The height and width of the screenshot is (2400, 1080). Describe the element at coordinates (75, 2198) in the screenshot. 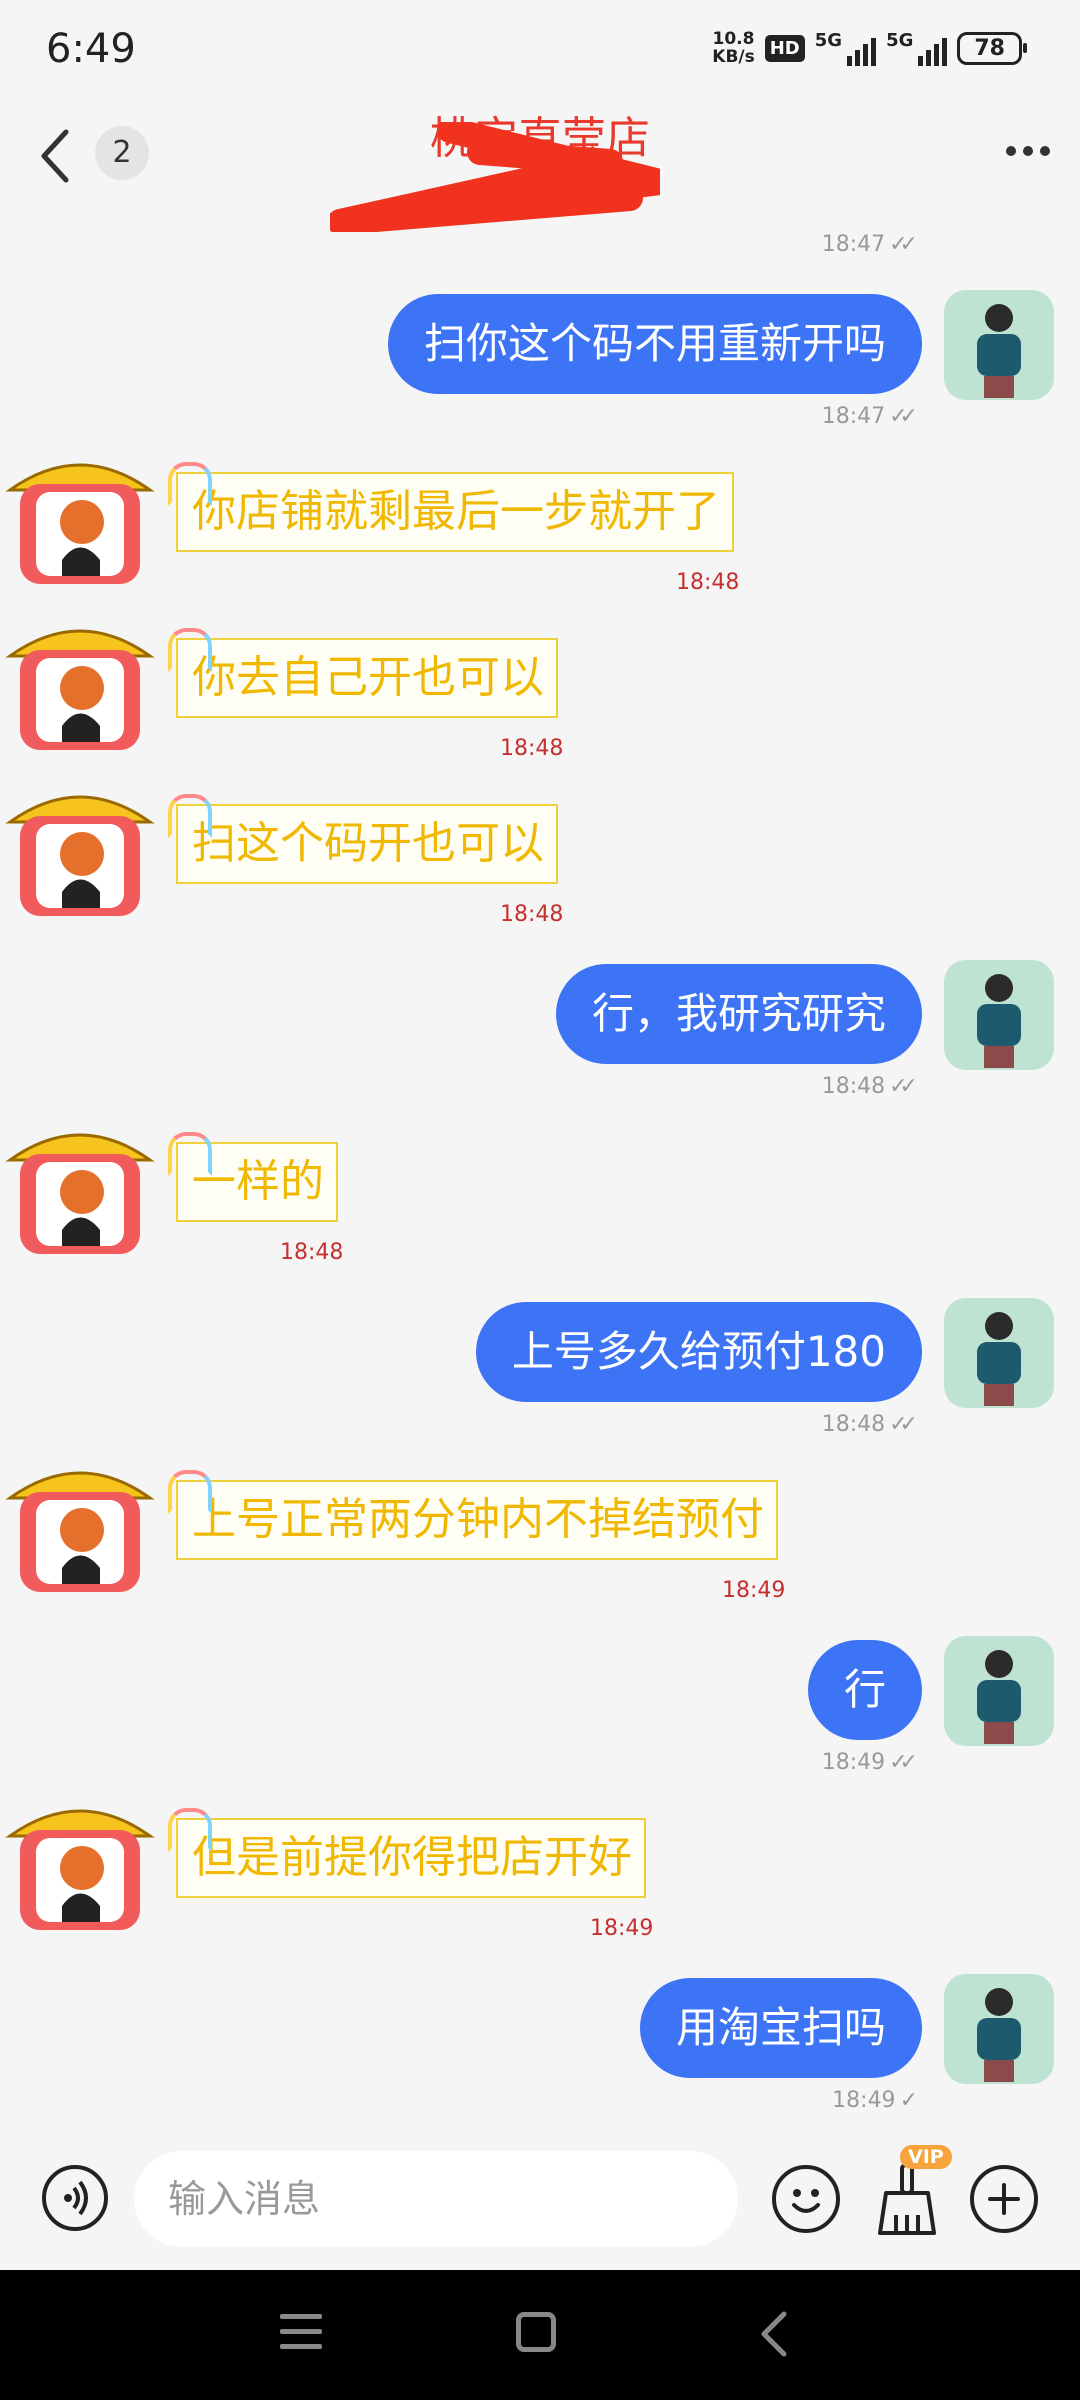

I see `voice-icon` at that location.